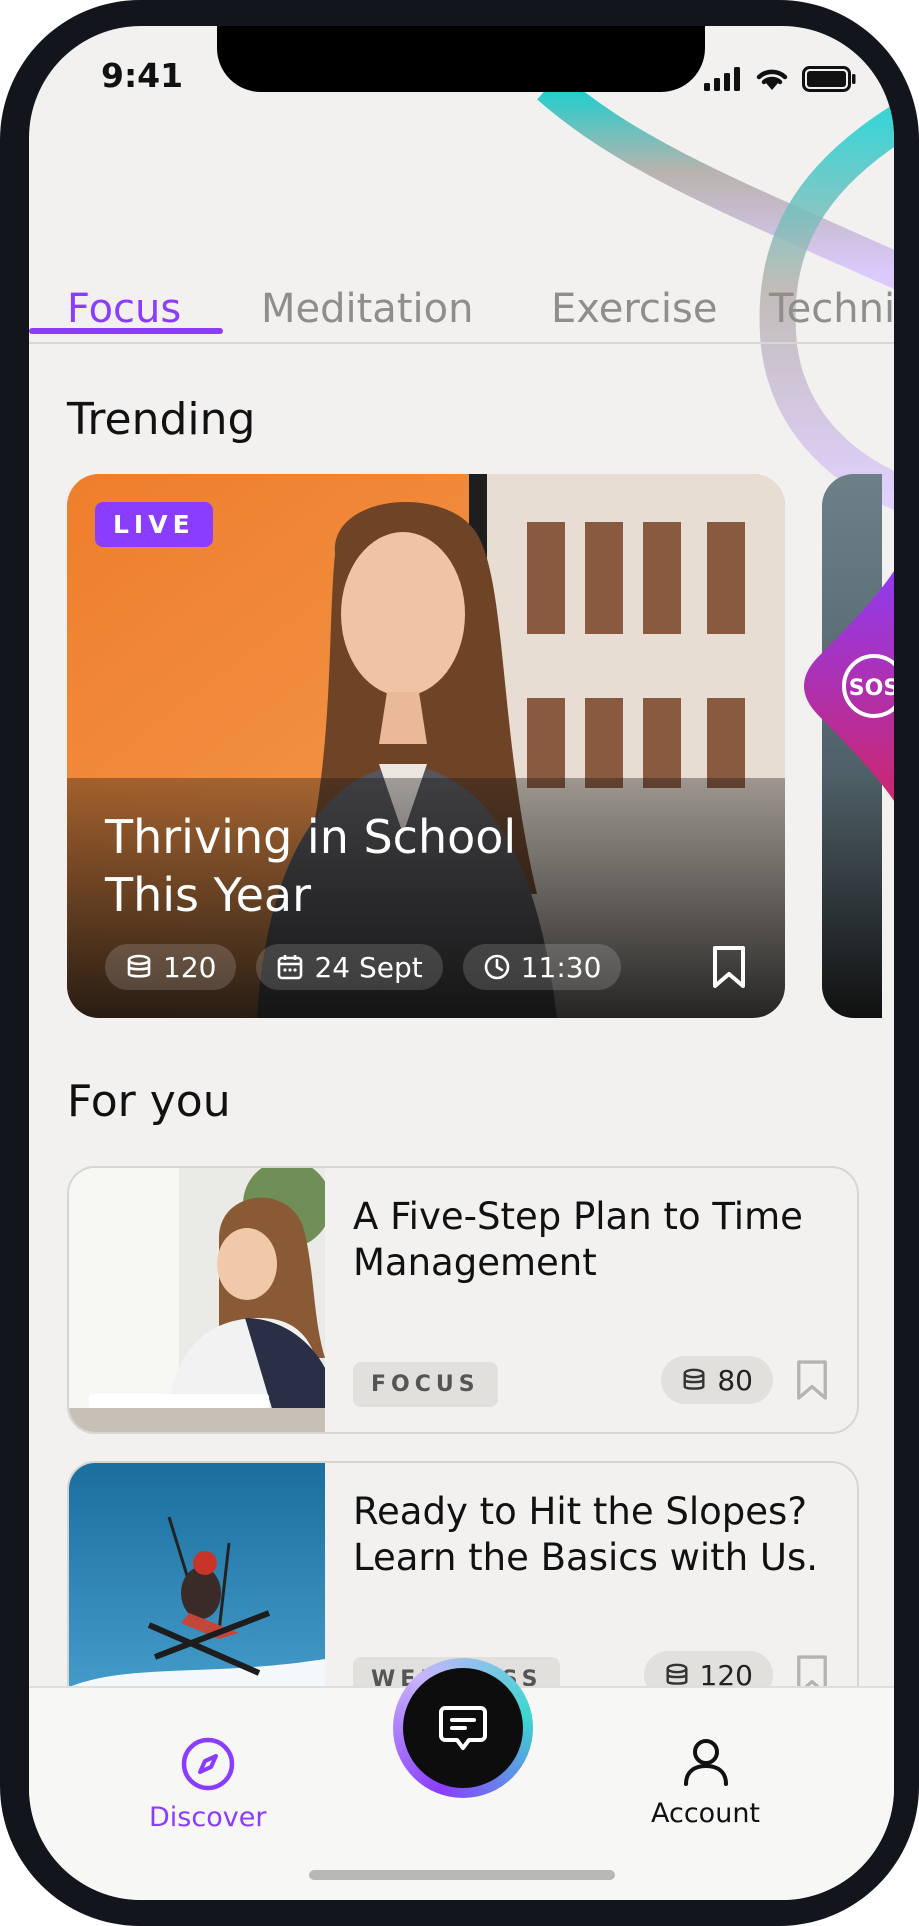 The width and height of the screenshot is (919, 1926). I want to click on status-time: 9:41, so click(142, 75).